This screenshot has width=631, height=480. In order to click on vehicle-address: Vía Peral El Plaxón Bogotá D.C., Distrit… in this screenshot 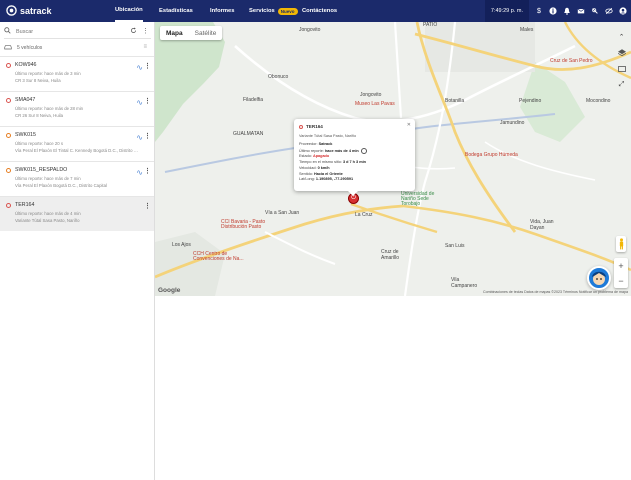, I will do `click(61, 185)`.